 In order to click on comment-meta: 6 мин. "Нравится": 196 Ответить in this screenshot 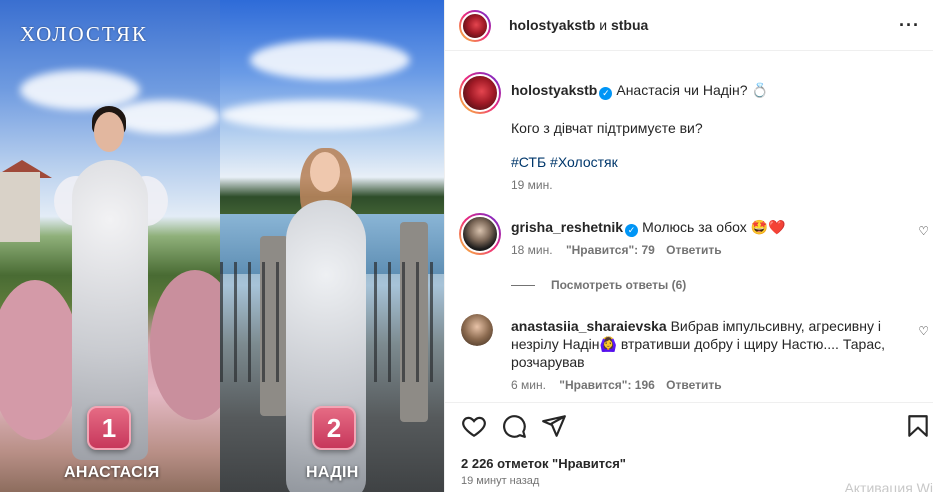, I will do `click(616, 385)`.